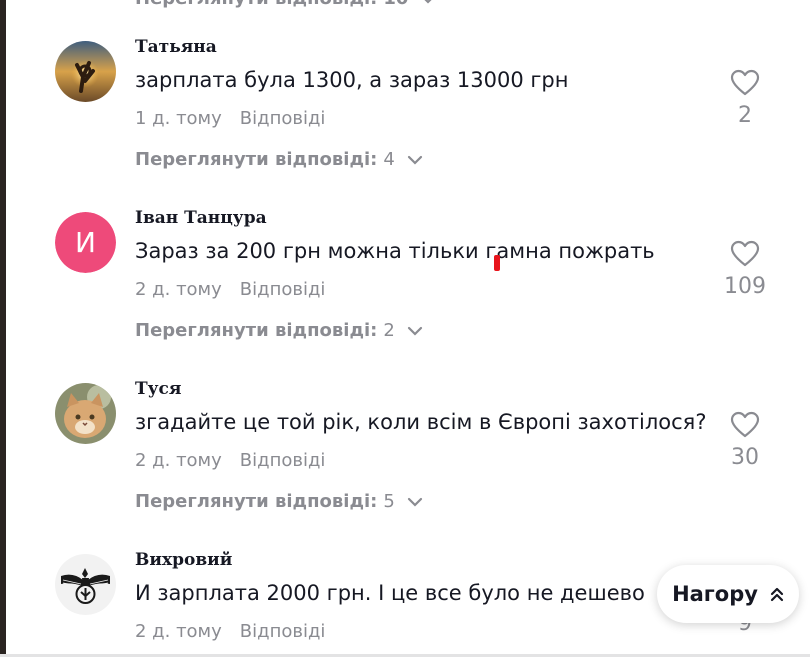 Image resolution: width=810 pixels, height=657 pixels. Describe the element at coordinates (728, 594) in the screenshot. I see `back-to-top-button: Нагору` at that location.